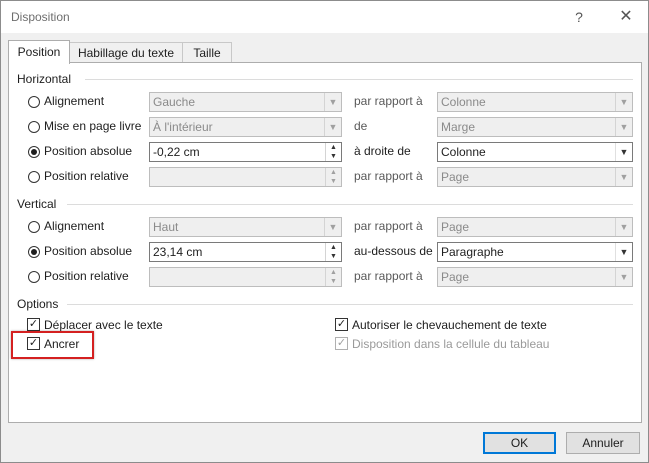 The width and height of the screenshot is (649, 463). What do you see at coordinates (245, 152) in the screenshot?
I see `h-absolute-position-input: -0,22 cm ▲ ▼` at bounding box center [245, 152].